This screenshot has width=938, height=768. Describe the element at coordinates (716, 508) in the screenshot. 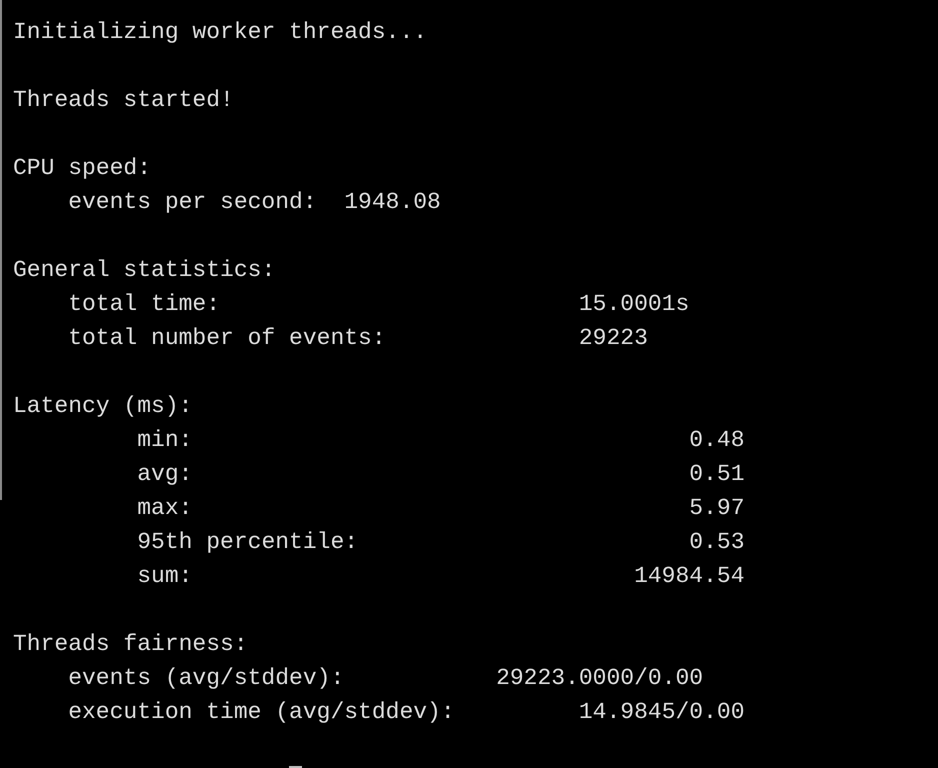

I see `stat-value: 5.97` at that location.